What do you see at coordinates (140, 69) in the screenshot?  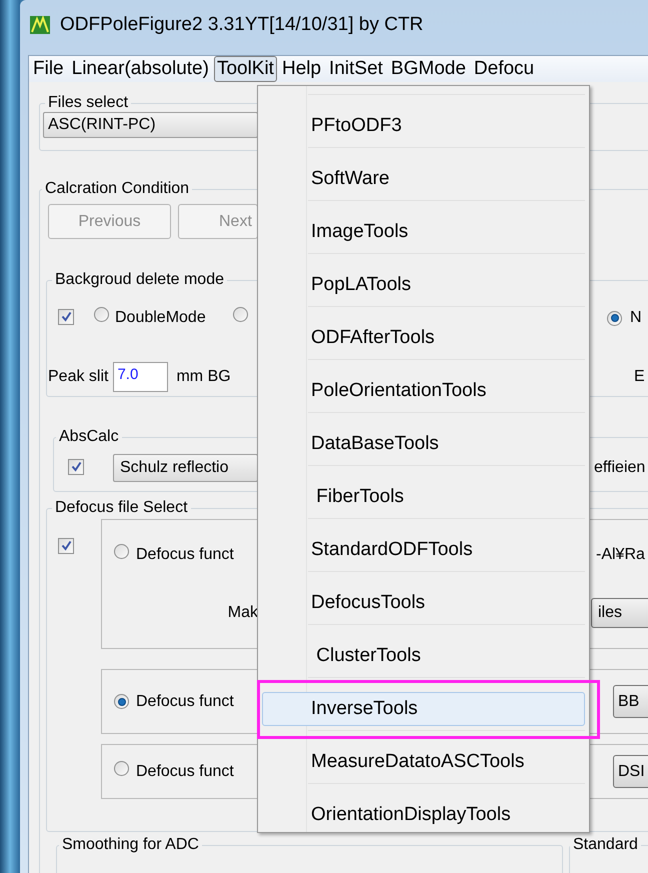 I see `menu-item: Linear(absolute)` at bounding box center [140, 69].